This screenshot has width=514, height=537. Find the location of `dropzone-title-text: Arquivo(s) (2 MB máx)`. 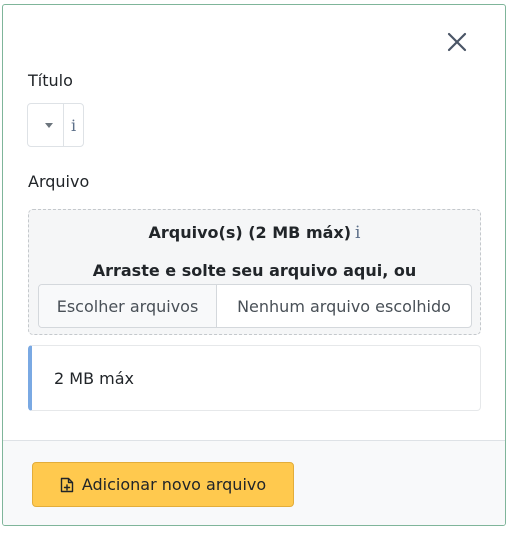

dropzone-title-text: Arquivo(s) (2 MB máx) is located at coordinates (250, 232).